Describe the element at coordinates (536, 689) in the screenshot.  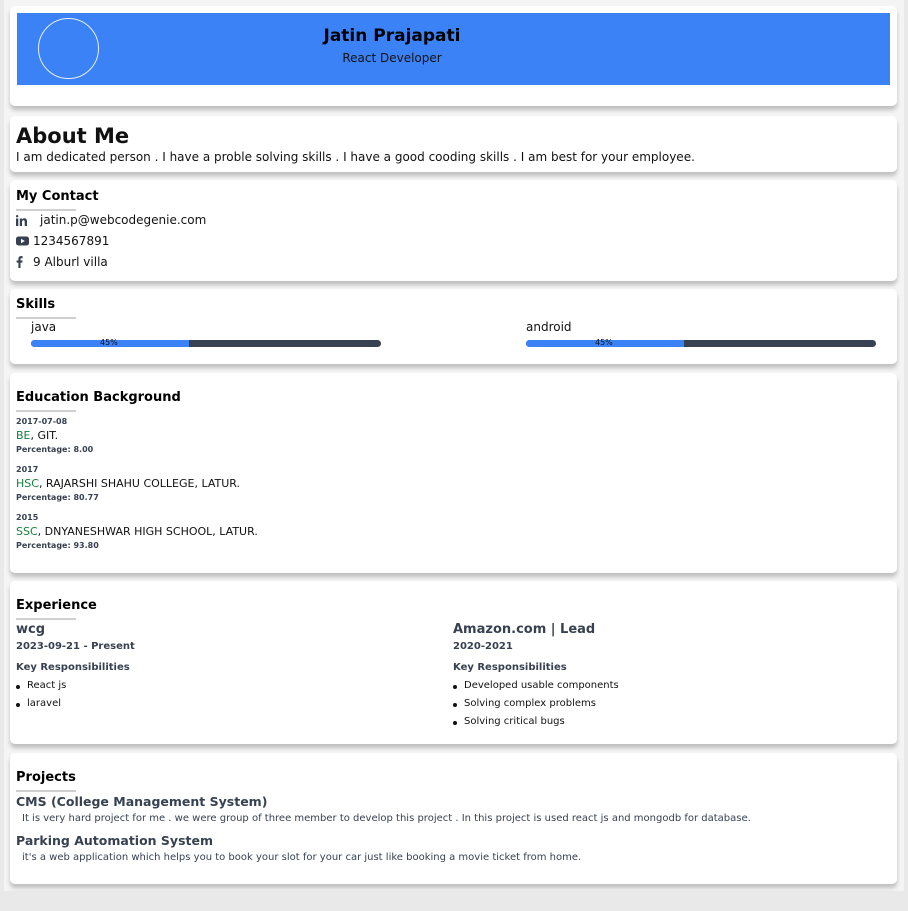
I see `list-item: Developed usable components` at that location.